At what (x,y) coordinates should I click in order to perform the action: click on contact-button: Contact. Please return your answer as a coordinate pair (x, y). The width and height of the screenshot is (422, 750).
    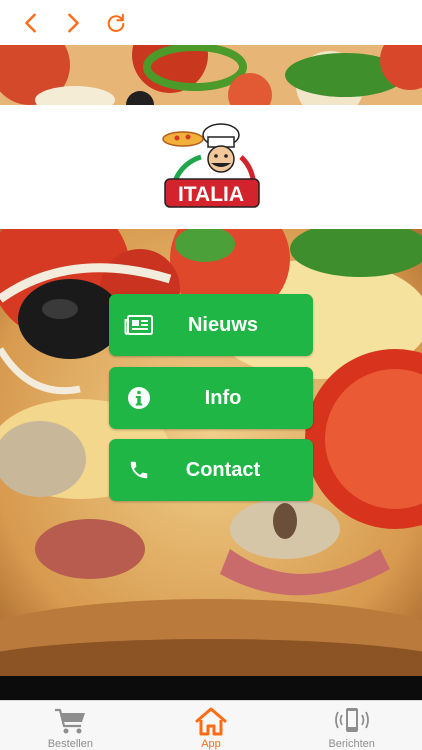
    Looking at the image, I should click on (211, 470).